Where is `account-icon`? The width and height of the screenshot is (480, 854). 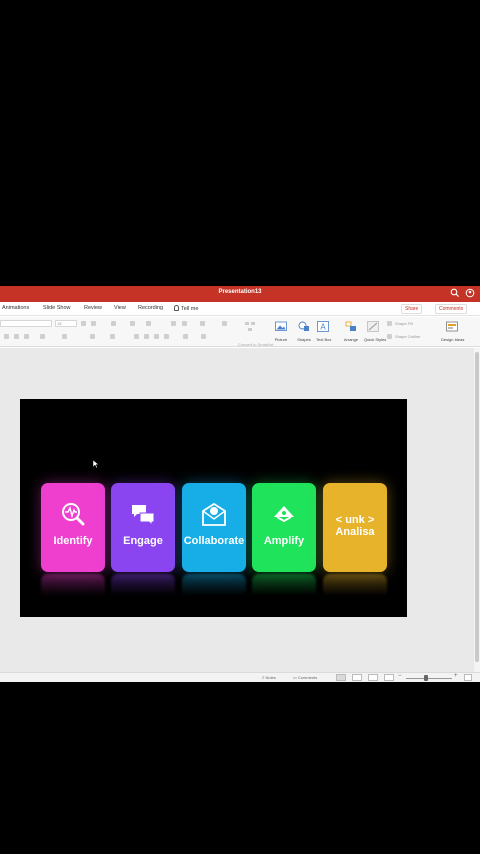
account-icon is located at coordinates (470, 293).